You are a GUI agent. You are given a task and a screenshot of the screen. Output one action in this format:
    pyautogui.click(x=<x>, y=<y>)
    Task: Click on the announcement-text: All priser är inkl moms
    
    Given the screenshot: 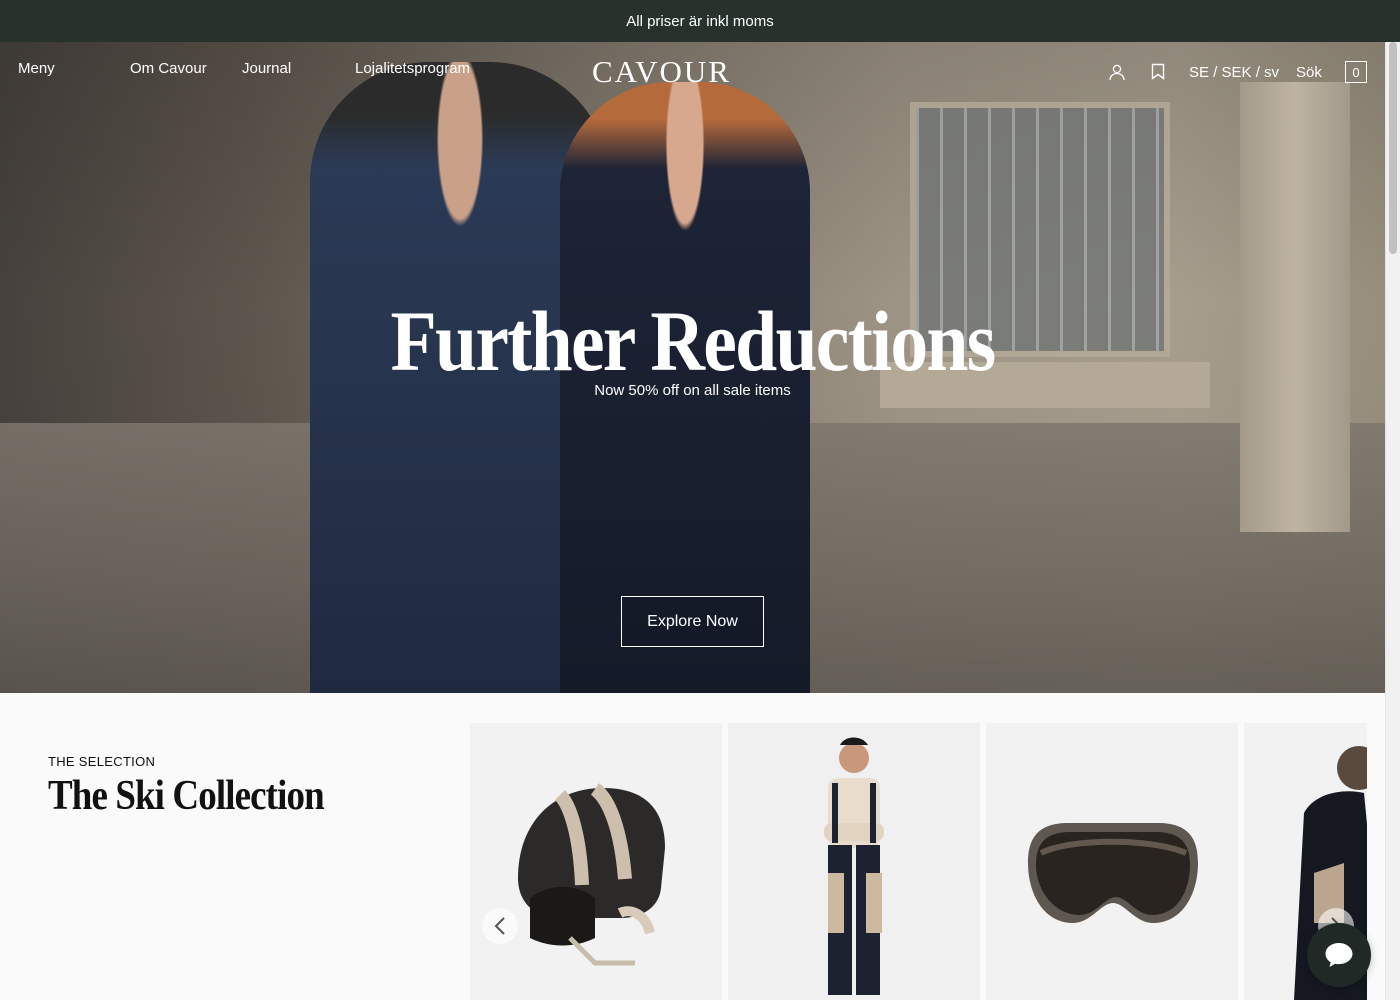 What is the action you would take?
    pyautogui.click(x=700, y=21)
    